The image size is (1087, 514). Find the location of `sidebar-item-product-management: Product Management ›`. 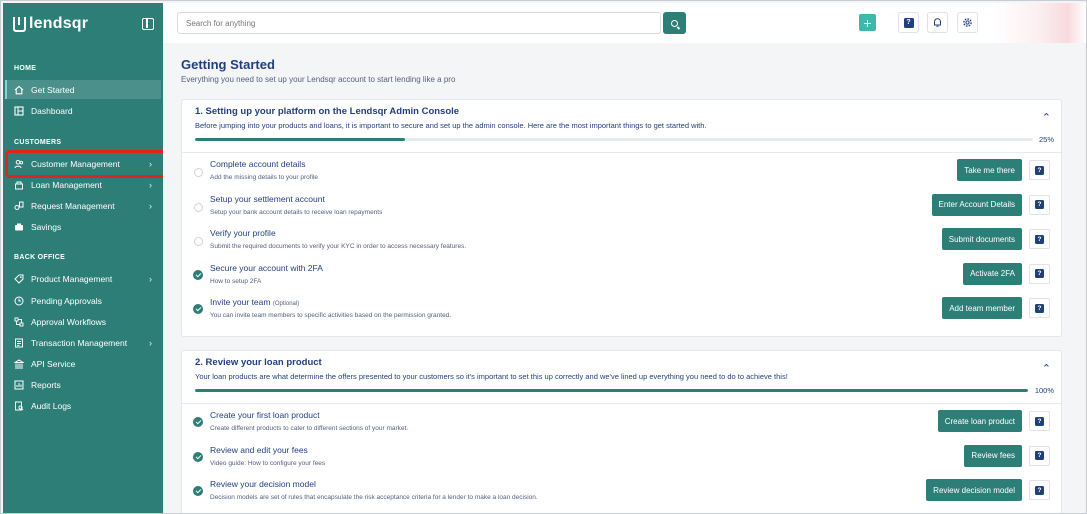

sidebar-item-product-management: Product Management › is located at coordinates (83, 278).